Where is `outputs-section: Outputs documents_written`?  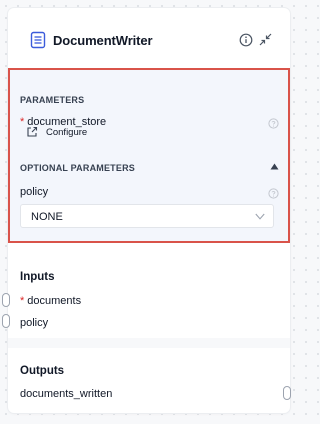 outputs-section: Outputs documents_written is located at coordinates (149, 382).